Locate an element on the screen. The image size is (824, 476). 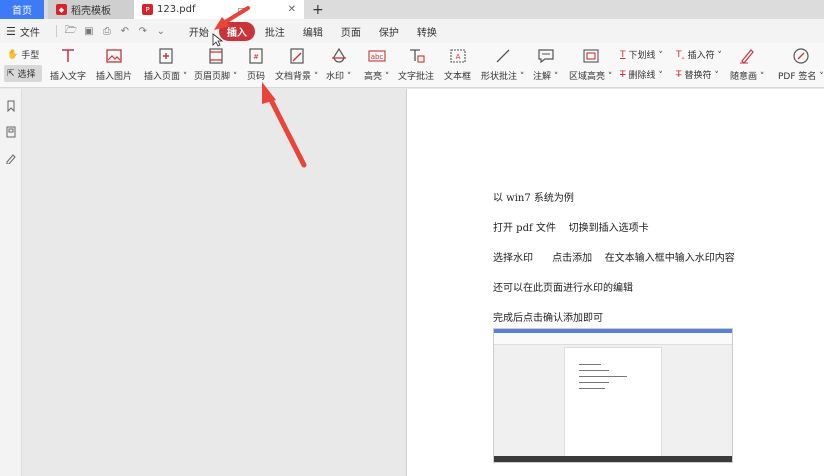
textbox-button: A 文本框 is located at coordinates (457, 62).